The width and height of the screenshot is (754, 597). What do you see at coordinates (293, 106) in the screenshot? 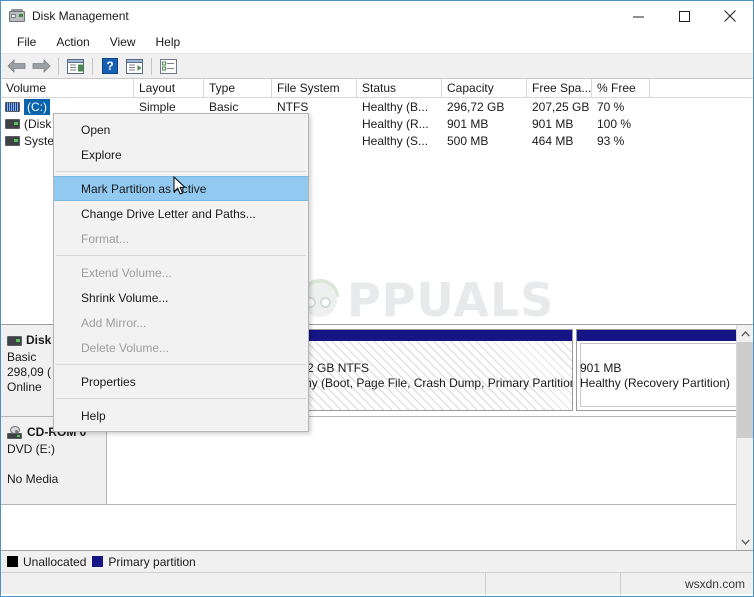
I see `cell-file-system: NTFS` at bounding box center [293, 106].